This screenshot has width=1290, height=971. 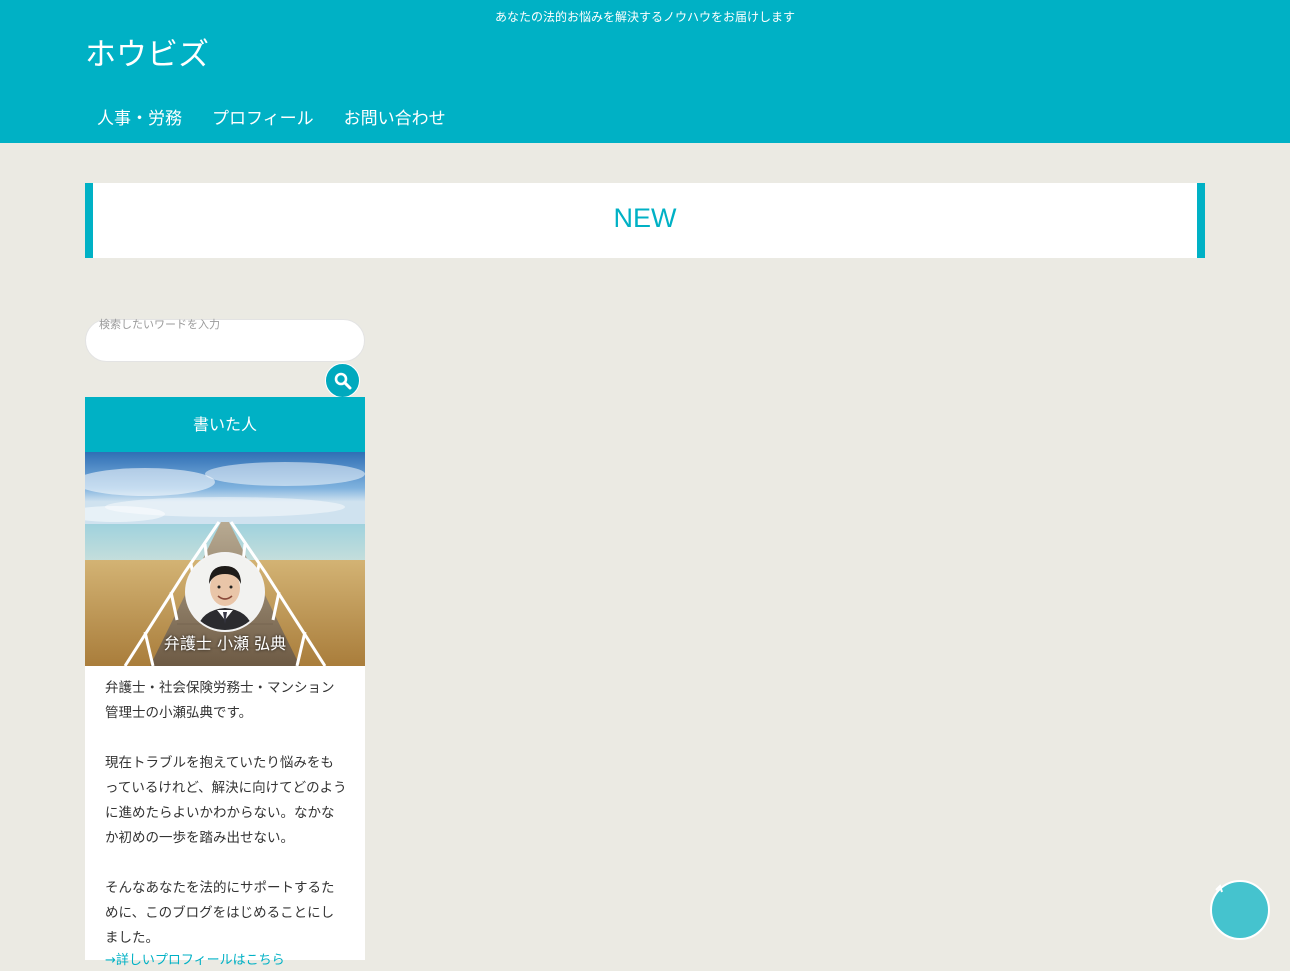 I want to click on bio-paragraph: 弁護士・社会保険労務士・マンション管理士の小瀬弘典です。, so click(x=220, y=700).